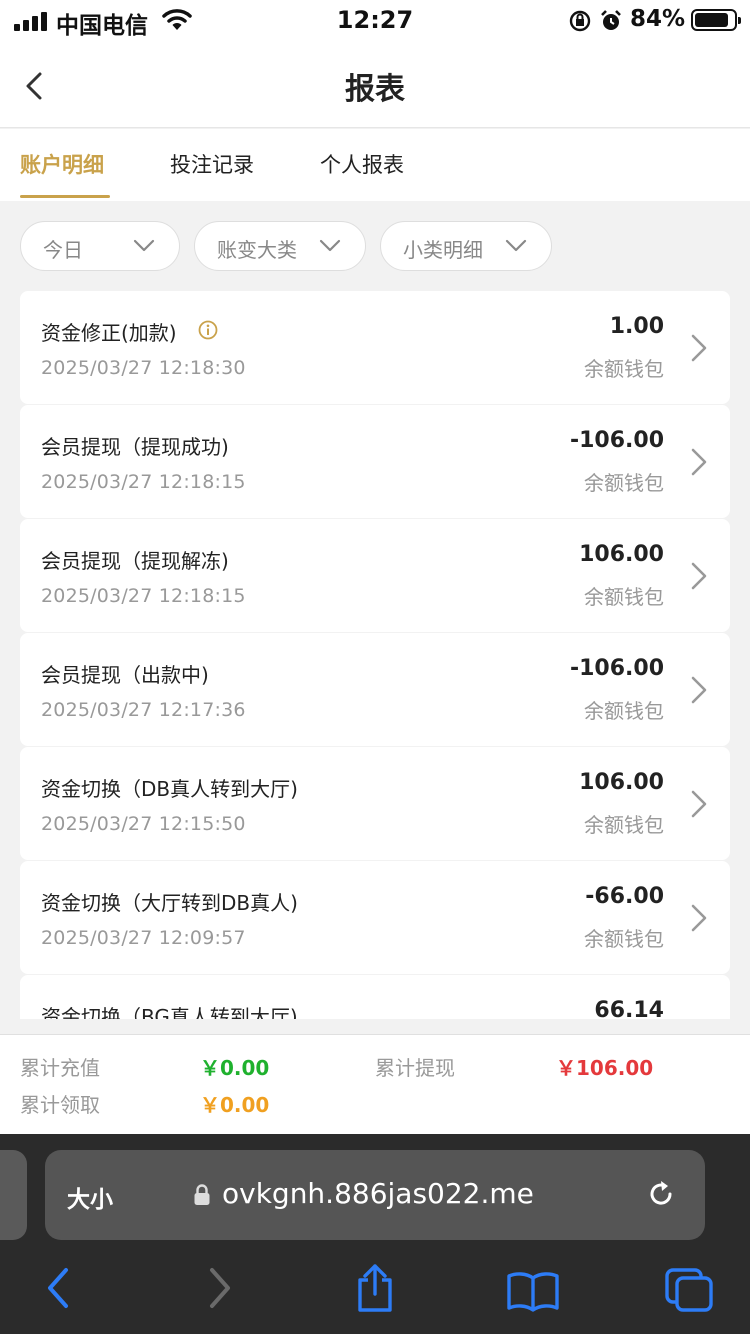 Image resolution: width=750 pixels, height=1334 pixels. Describe the element at coordinates (636, 326) in the screenshot. I see `record-amount: 1.00` at that location.